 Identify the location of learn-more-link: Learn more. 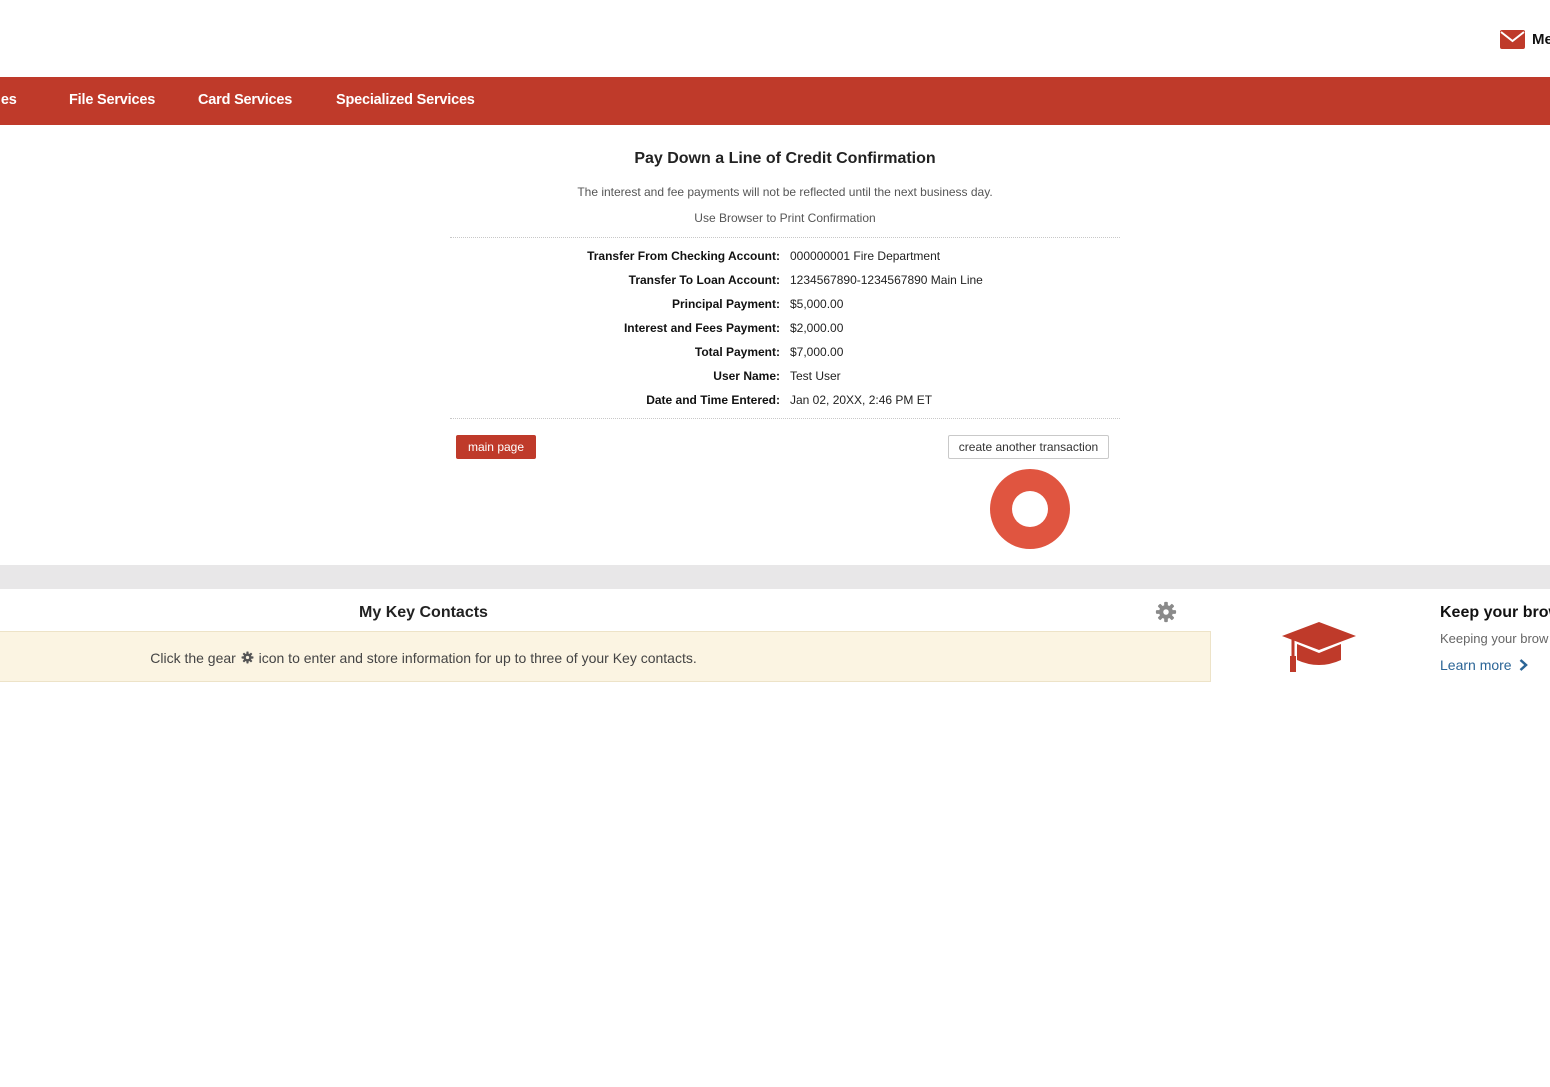
(1484, 665).